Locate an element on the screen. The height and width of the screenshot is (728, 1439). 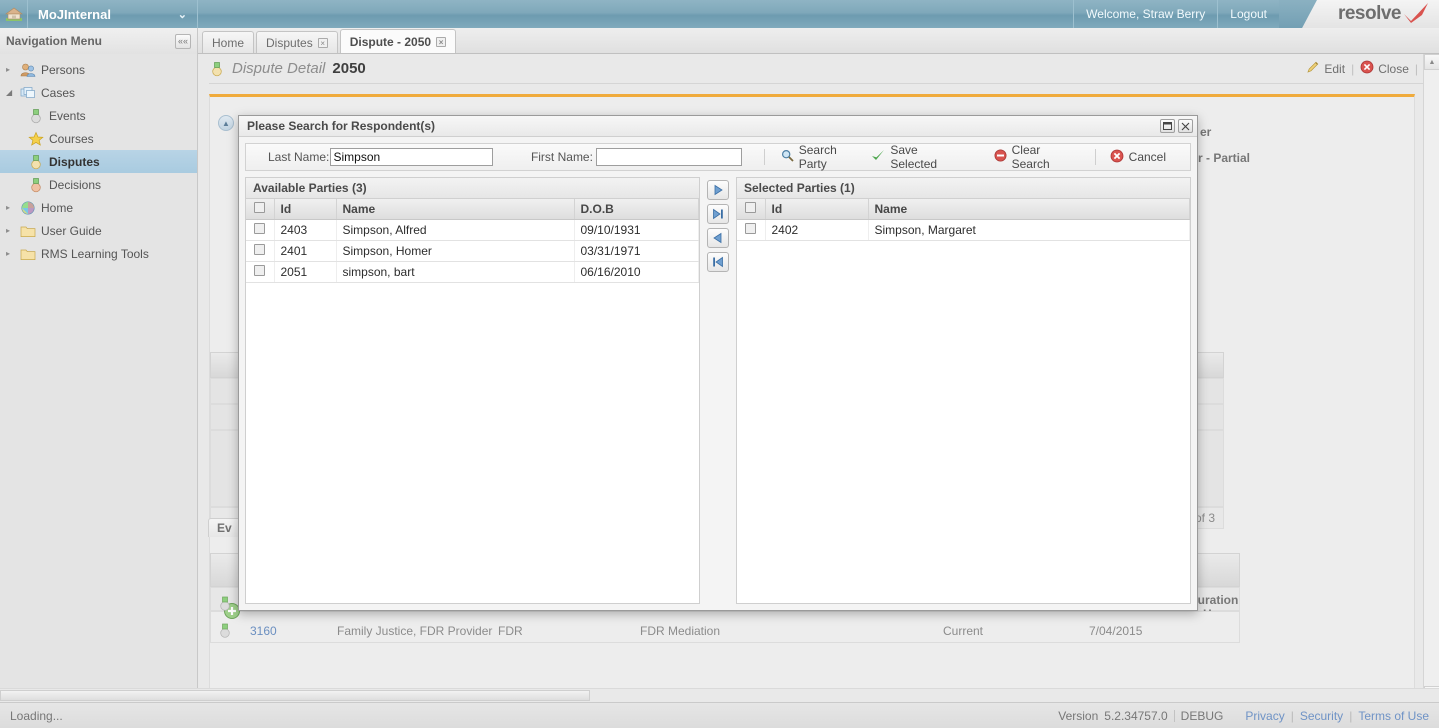
table-row: 2402 Simpson, Margaret is located at coordinates (963, 230).